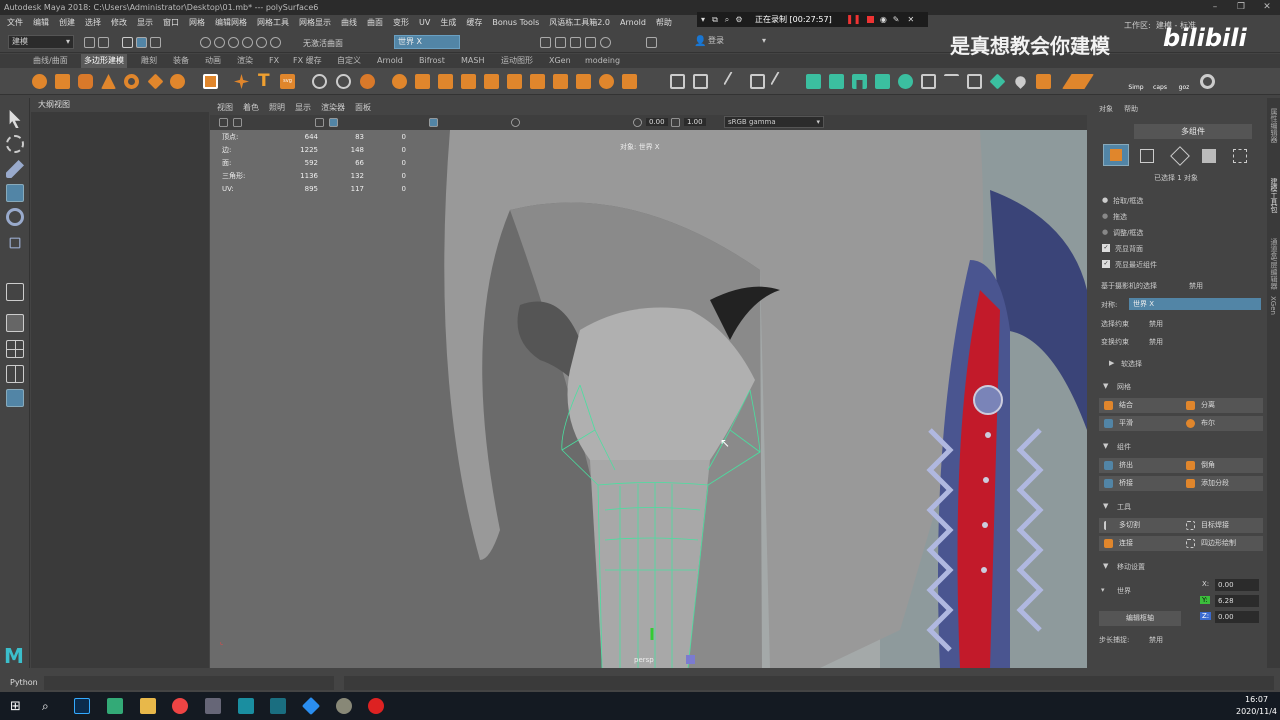 This screenshot has width=1280, height=720. Describe the element at coordinates (399, 81) in the screenshot. I see `extrude-icon` at that location.